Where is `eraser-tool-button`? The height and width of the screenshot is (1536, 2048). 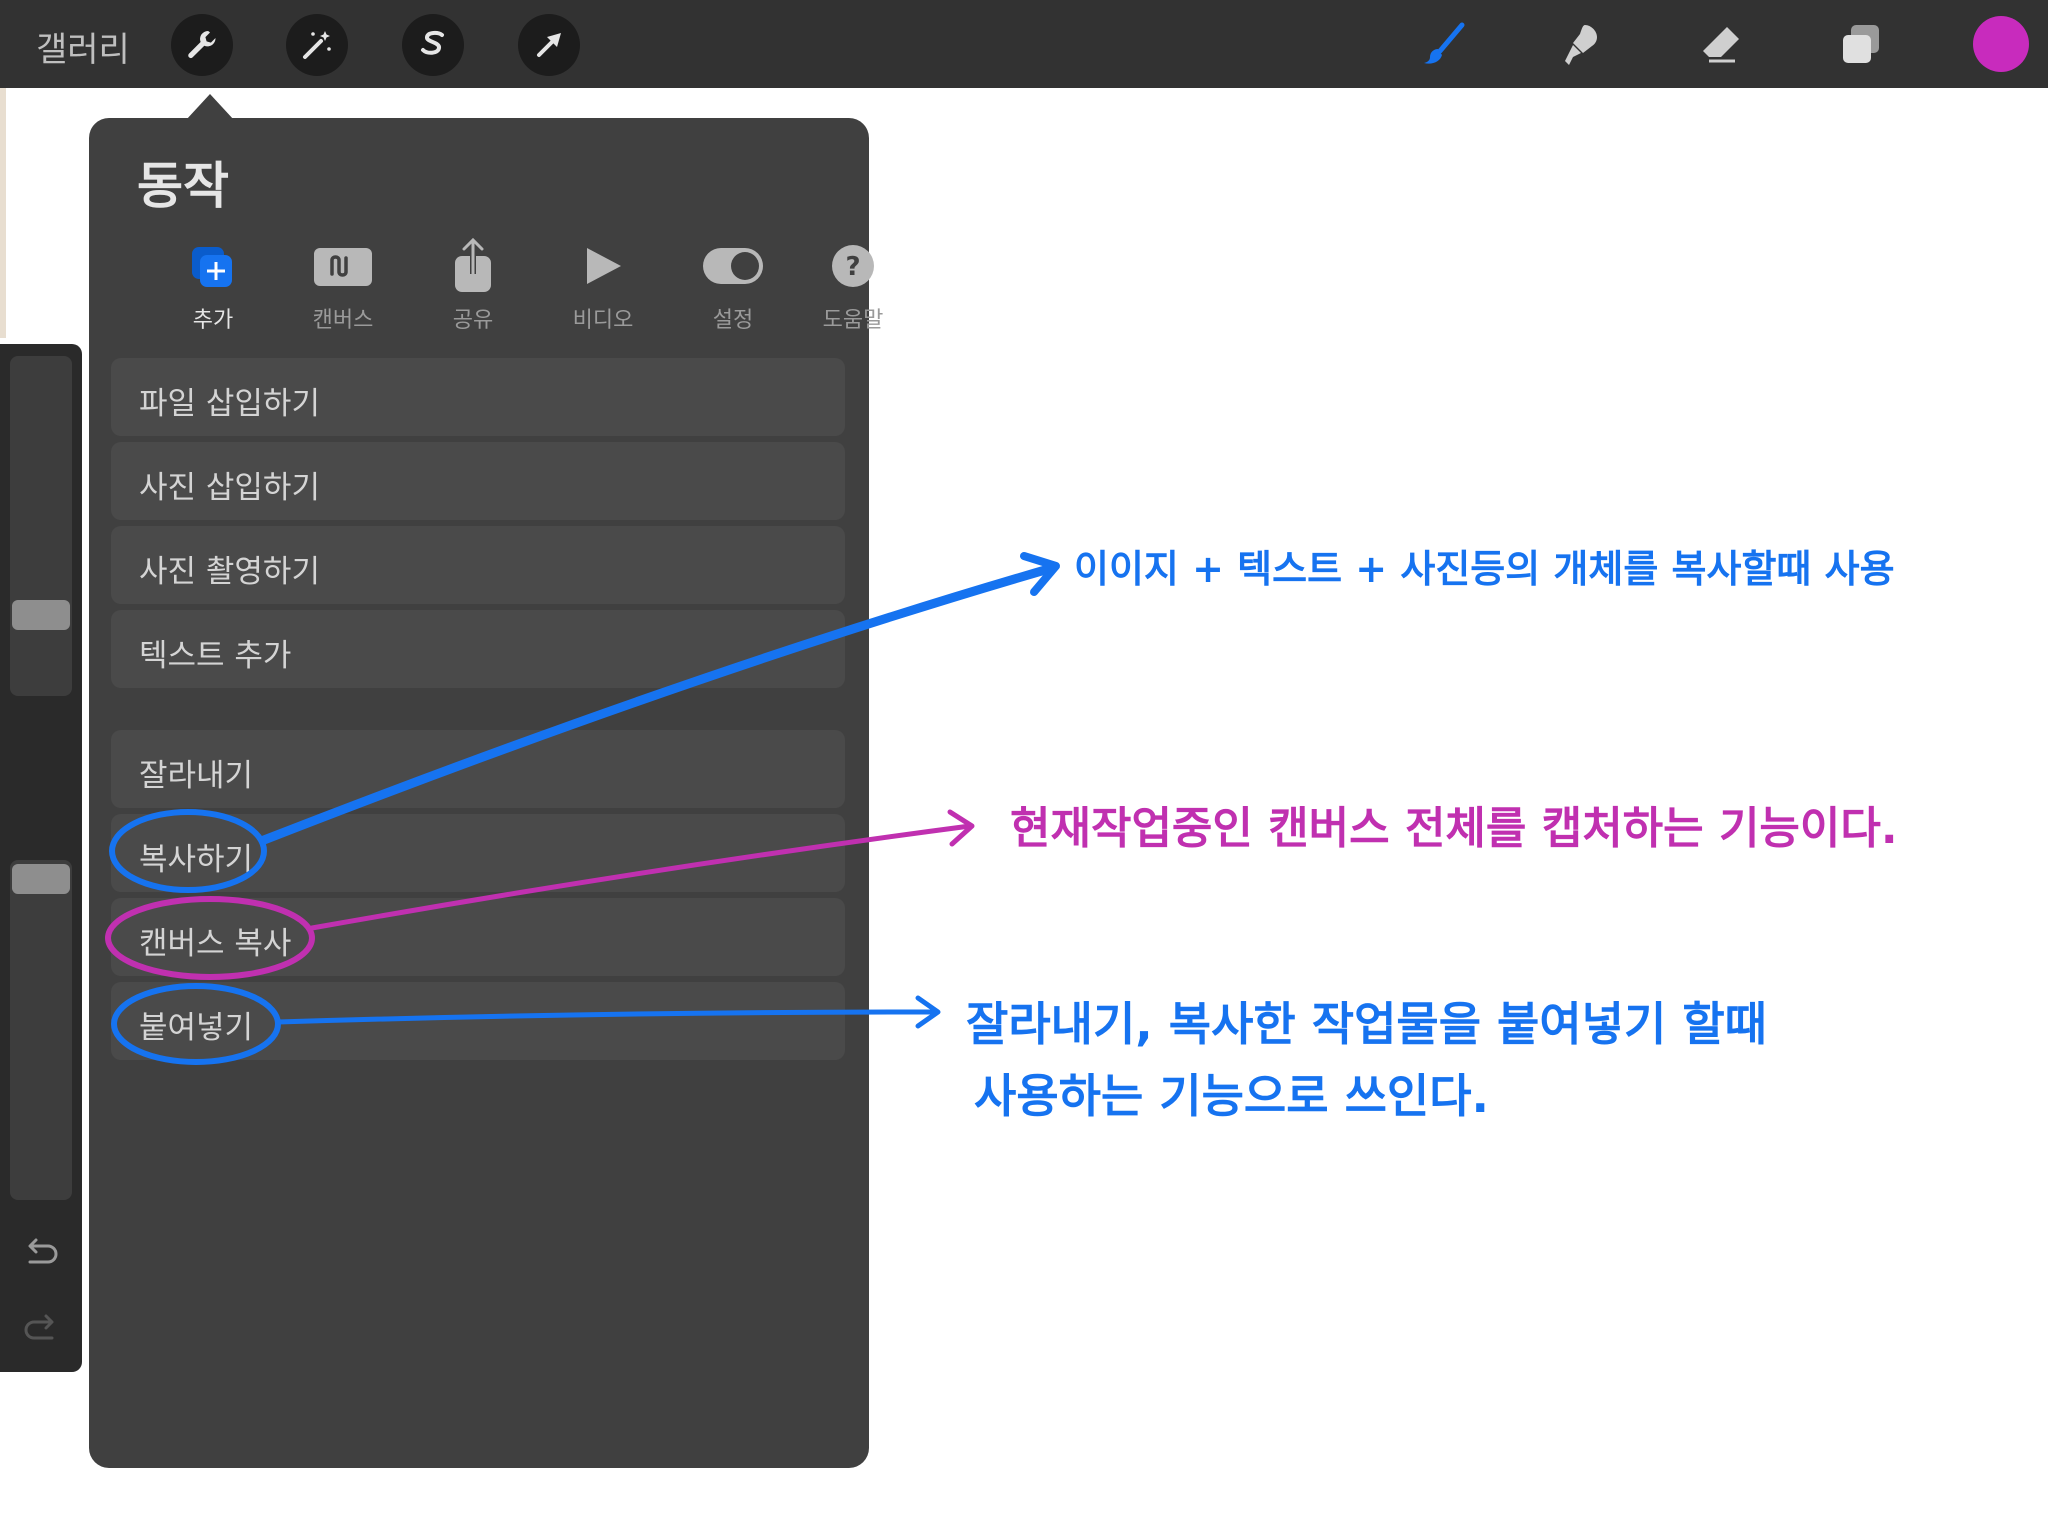
eraser-tool-button is located at coordinates (1721, 45).